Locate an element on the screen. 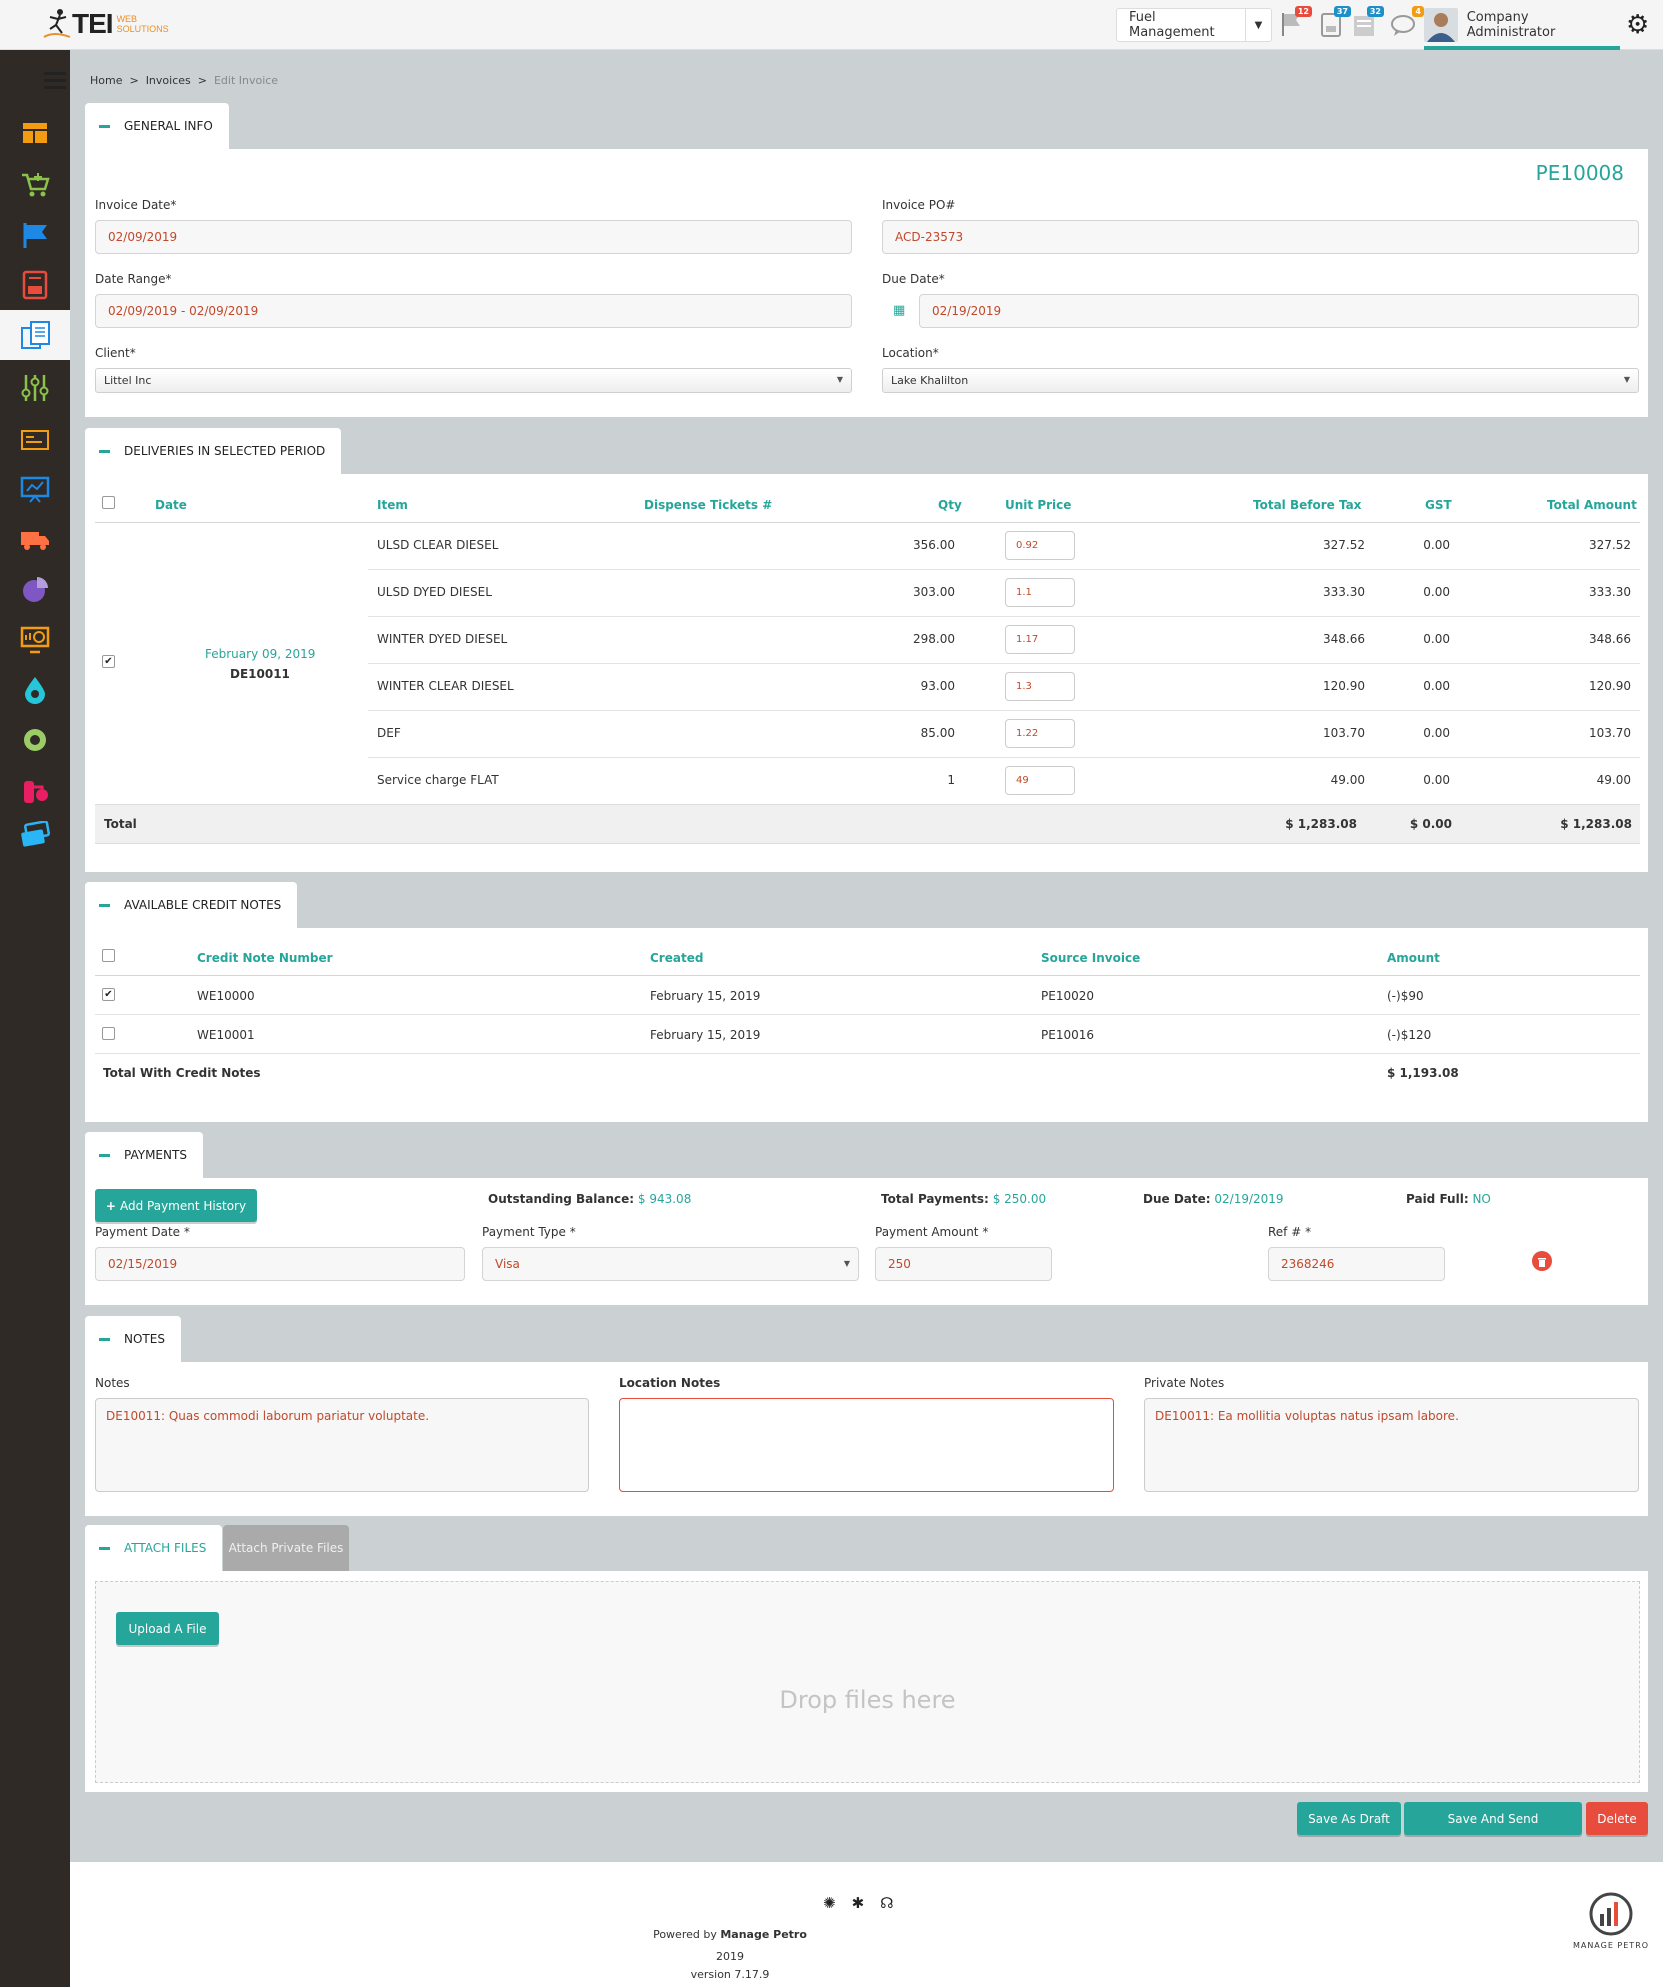 This screenshot has width=1663, height=1987. credit-checkbox: ✔ is located at coordinates (108, 994).